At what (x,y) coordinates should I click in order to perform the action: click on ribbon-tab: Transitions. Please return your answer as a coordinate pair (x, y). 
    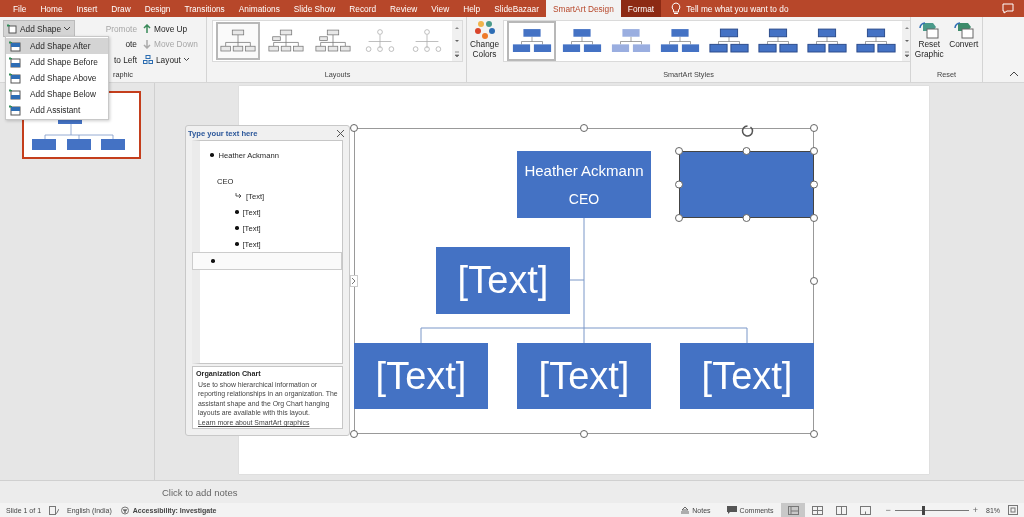
    Looking at the image, I should click on (204, 8).